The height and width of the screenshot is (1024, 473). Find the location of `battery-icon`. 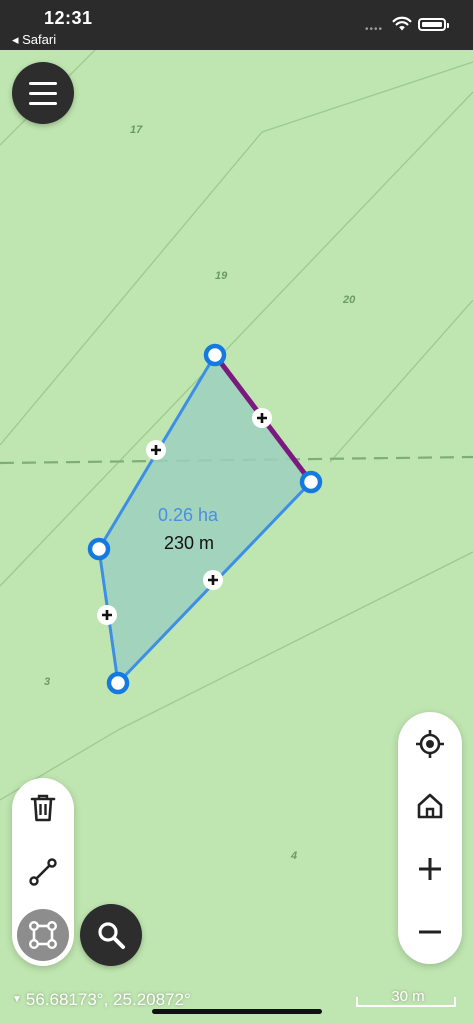

battery-icon is located at coordinates (433, 24).